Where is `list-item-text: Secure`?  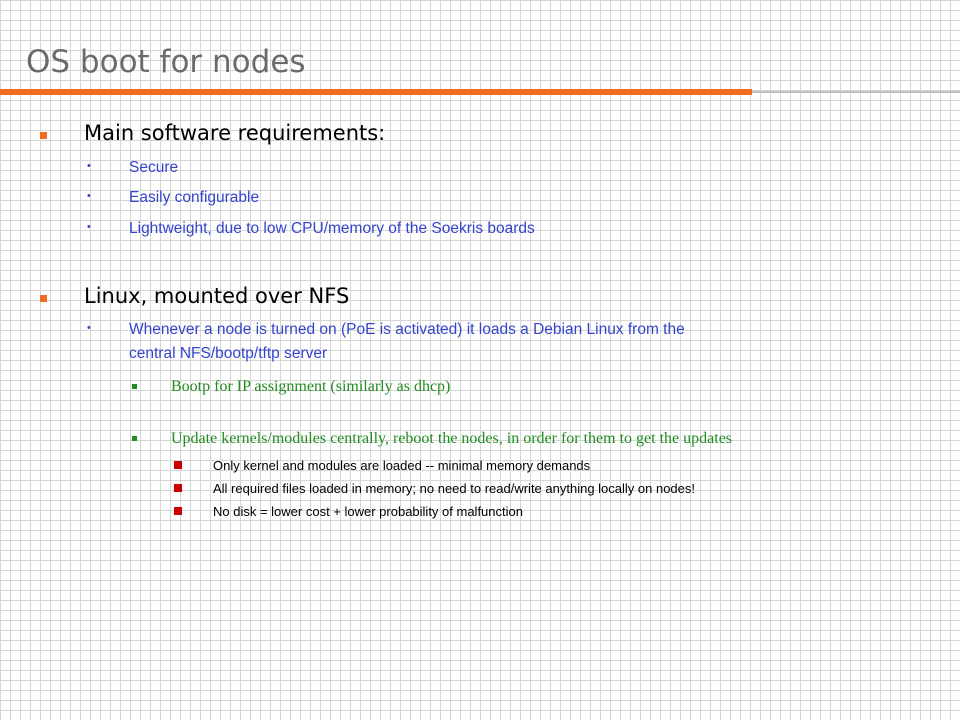
list-item-text: Secure is located at coordinates (154, 167).